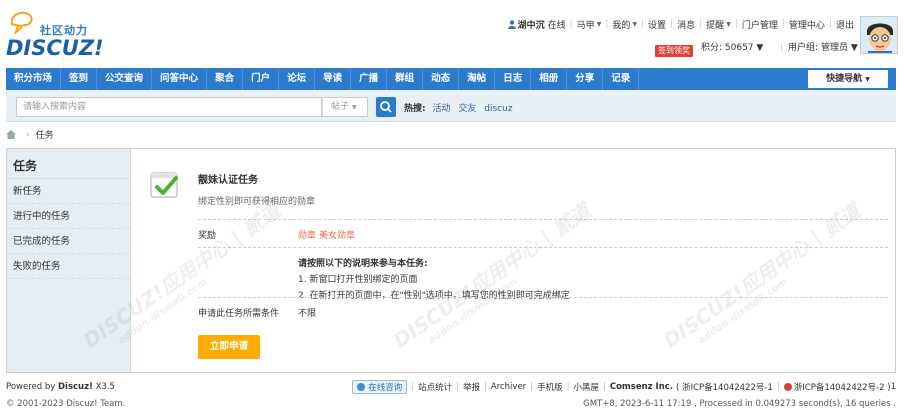 Image resolution: width=910 pixels, height=416 pixels. I want to click on hot-search: 热搜: 活动 交友 discuz, so click(461, 107).